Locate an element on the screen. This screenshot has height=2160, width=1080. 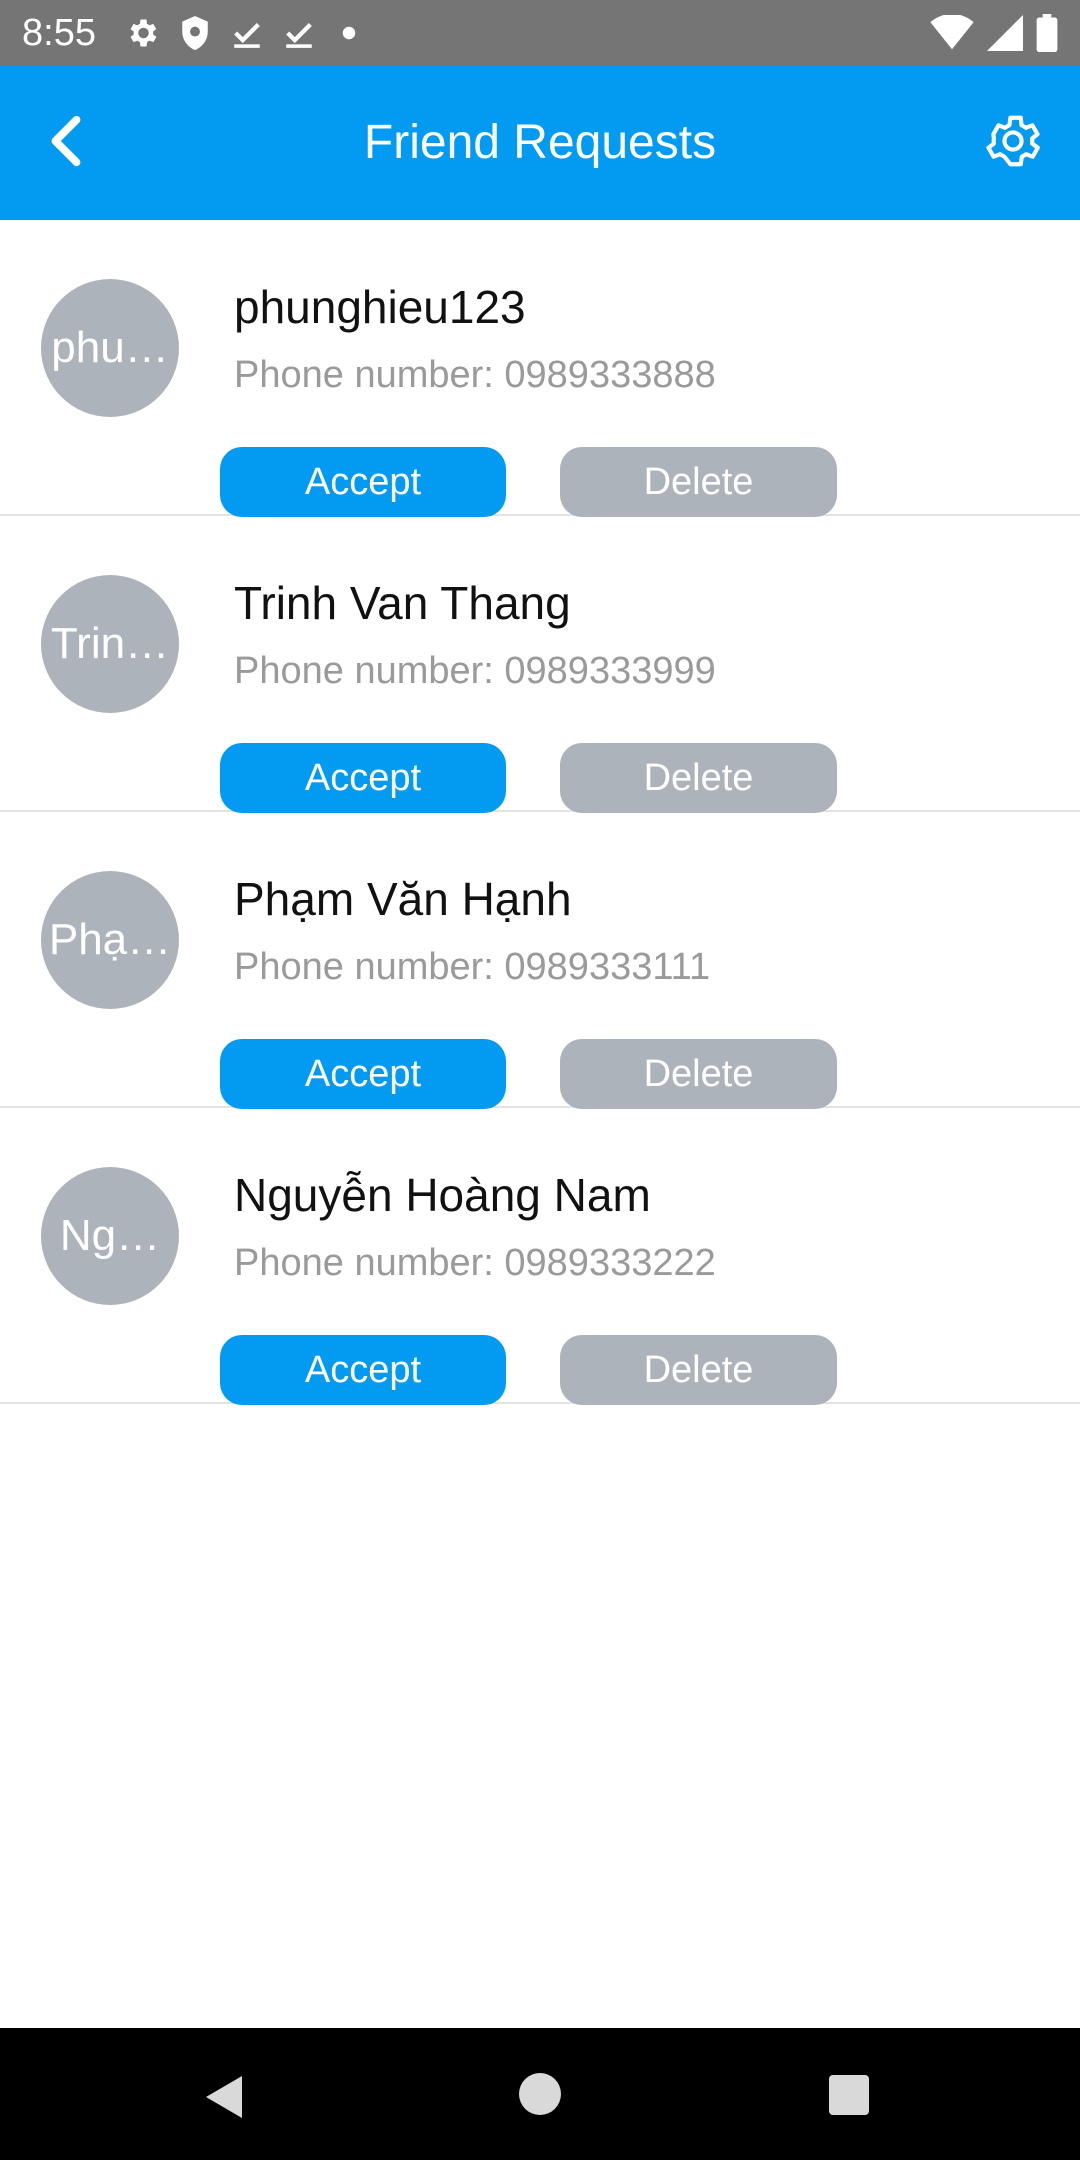
phone-number: 0989333111 is located at coordinates (607, 967).